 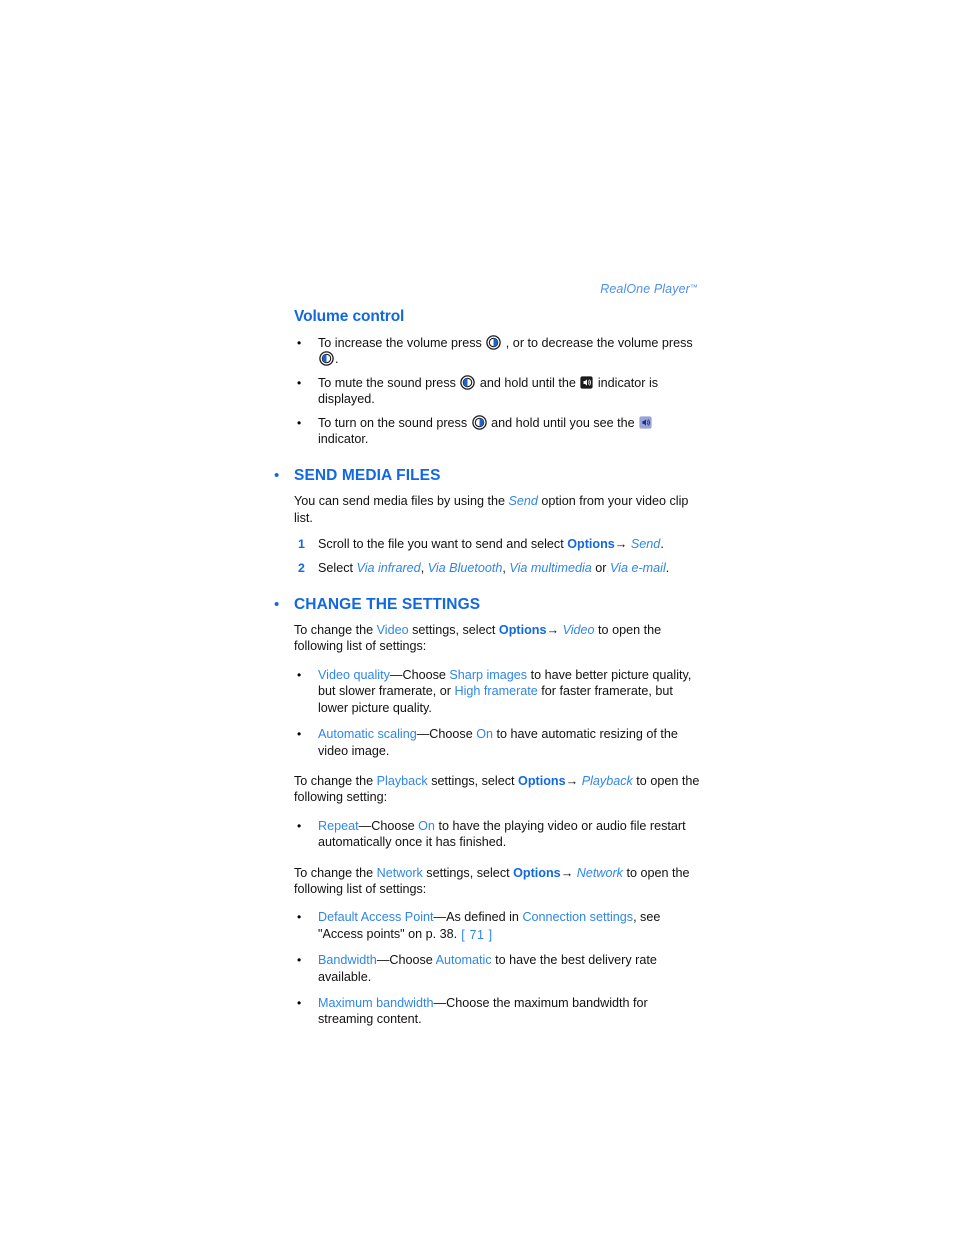 I want to click on trademark-symbol: ™, so click(x=693, y=287).